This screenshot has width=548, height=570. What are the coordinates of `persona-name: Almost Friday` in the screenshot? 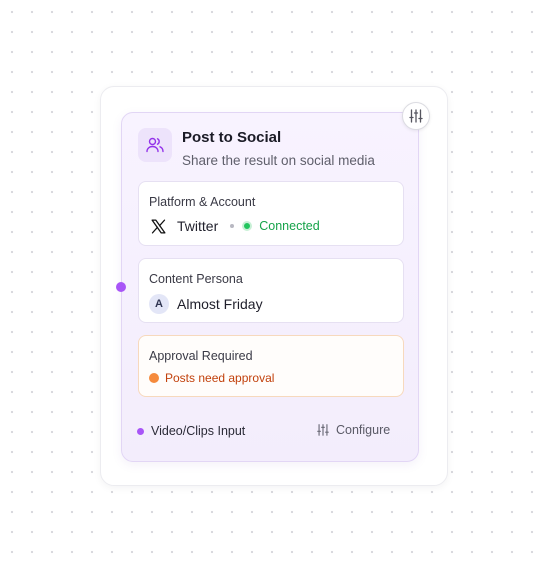 It's located at (220, 304).